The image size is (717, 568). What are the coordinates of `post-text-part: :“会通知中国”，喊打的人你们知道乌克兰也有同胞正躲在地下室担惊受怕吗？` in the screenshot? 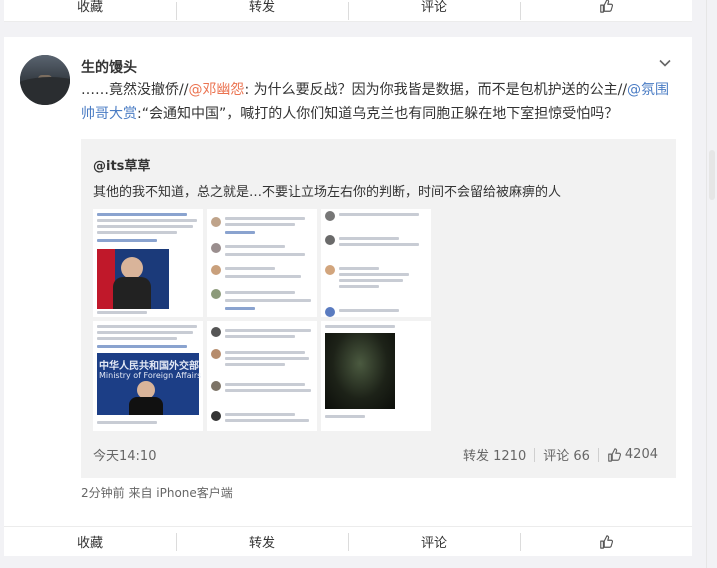 It's located at (378, 114).